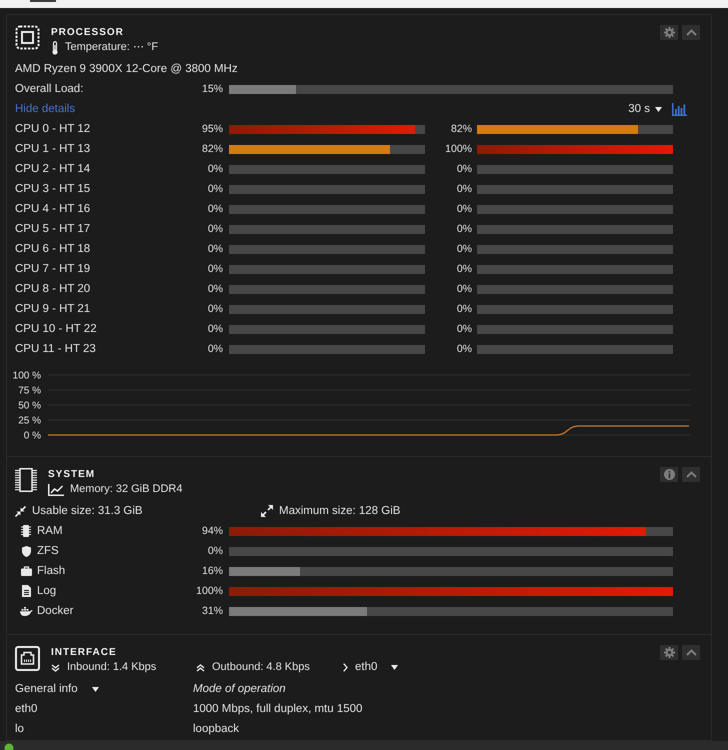  I want to click on interface-name: eth0, so click(26, 709).